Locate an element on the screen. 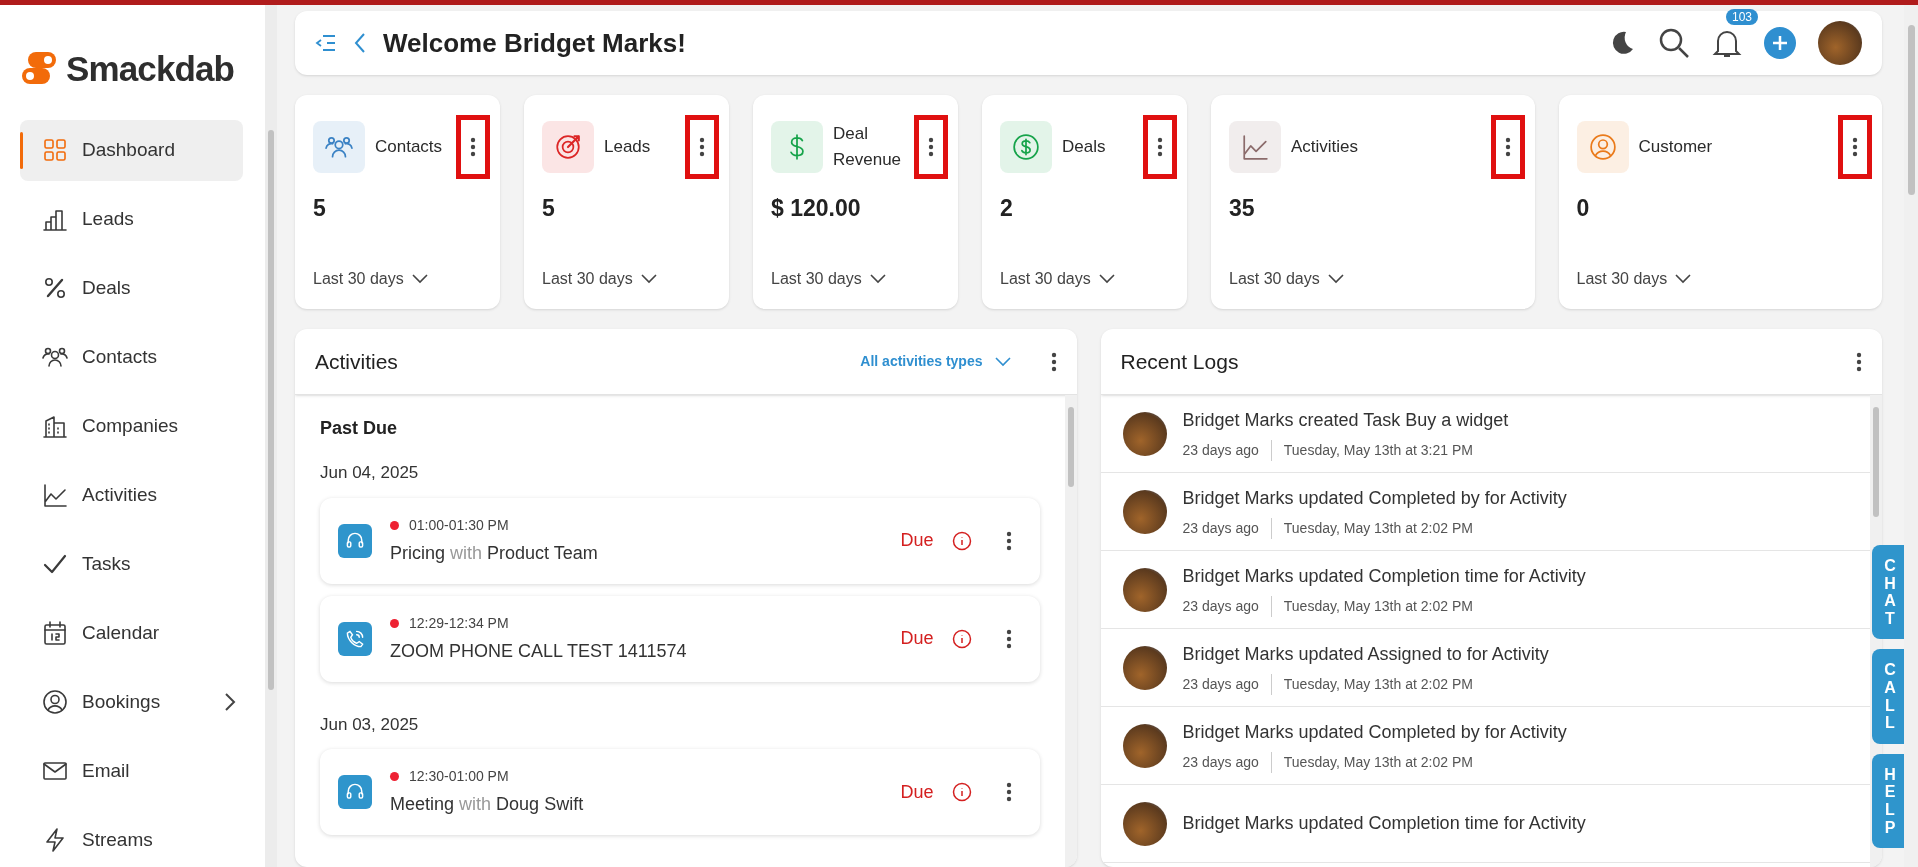 The image size is (1918, 867). date-heading: Jun 03, 2025 is located at coordinates (370, 724).